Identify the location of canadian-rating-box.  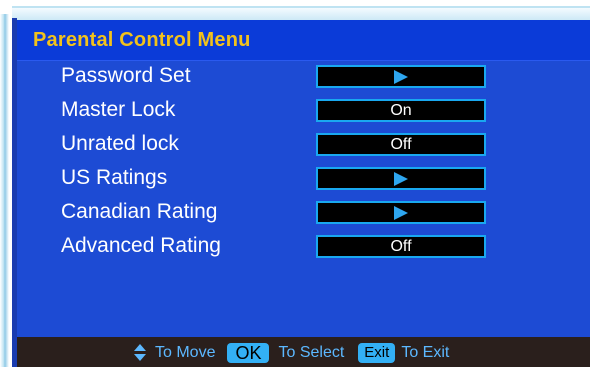
(401, 212).